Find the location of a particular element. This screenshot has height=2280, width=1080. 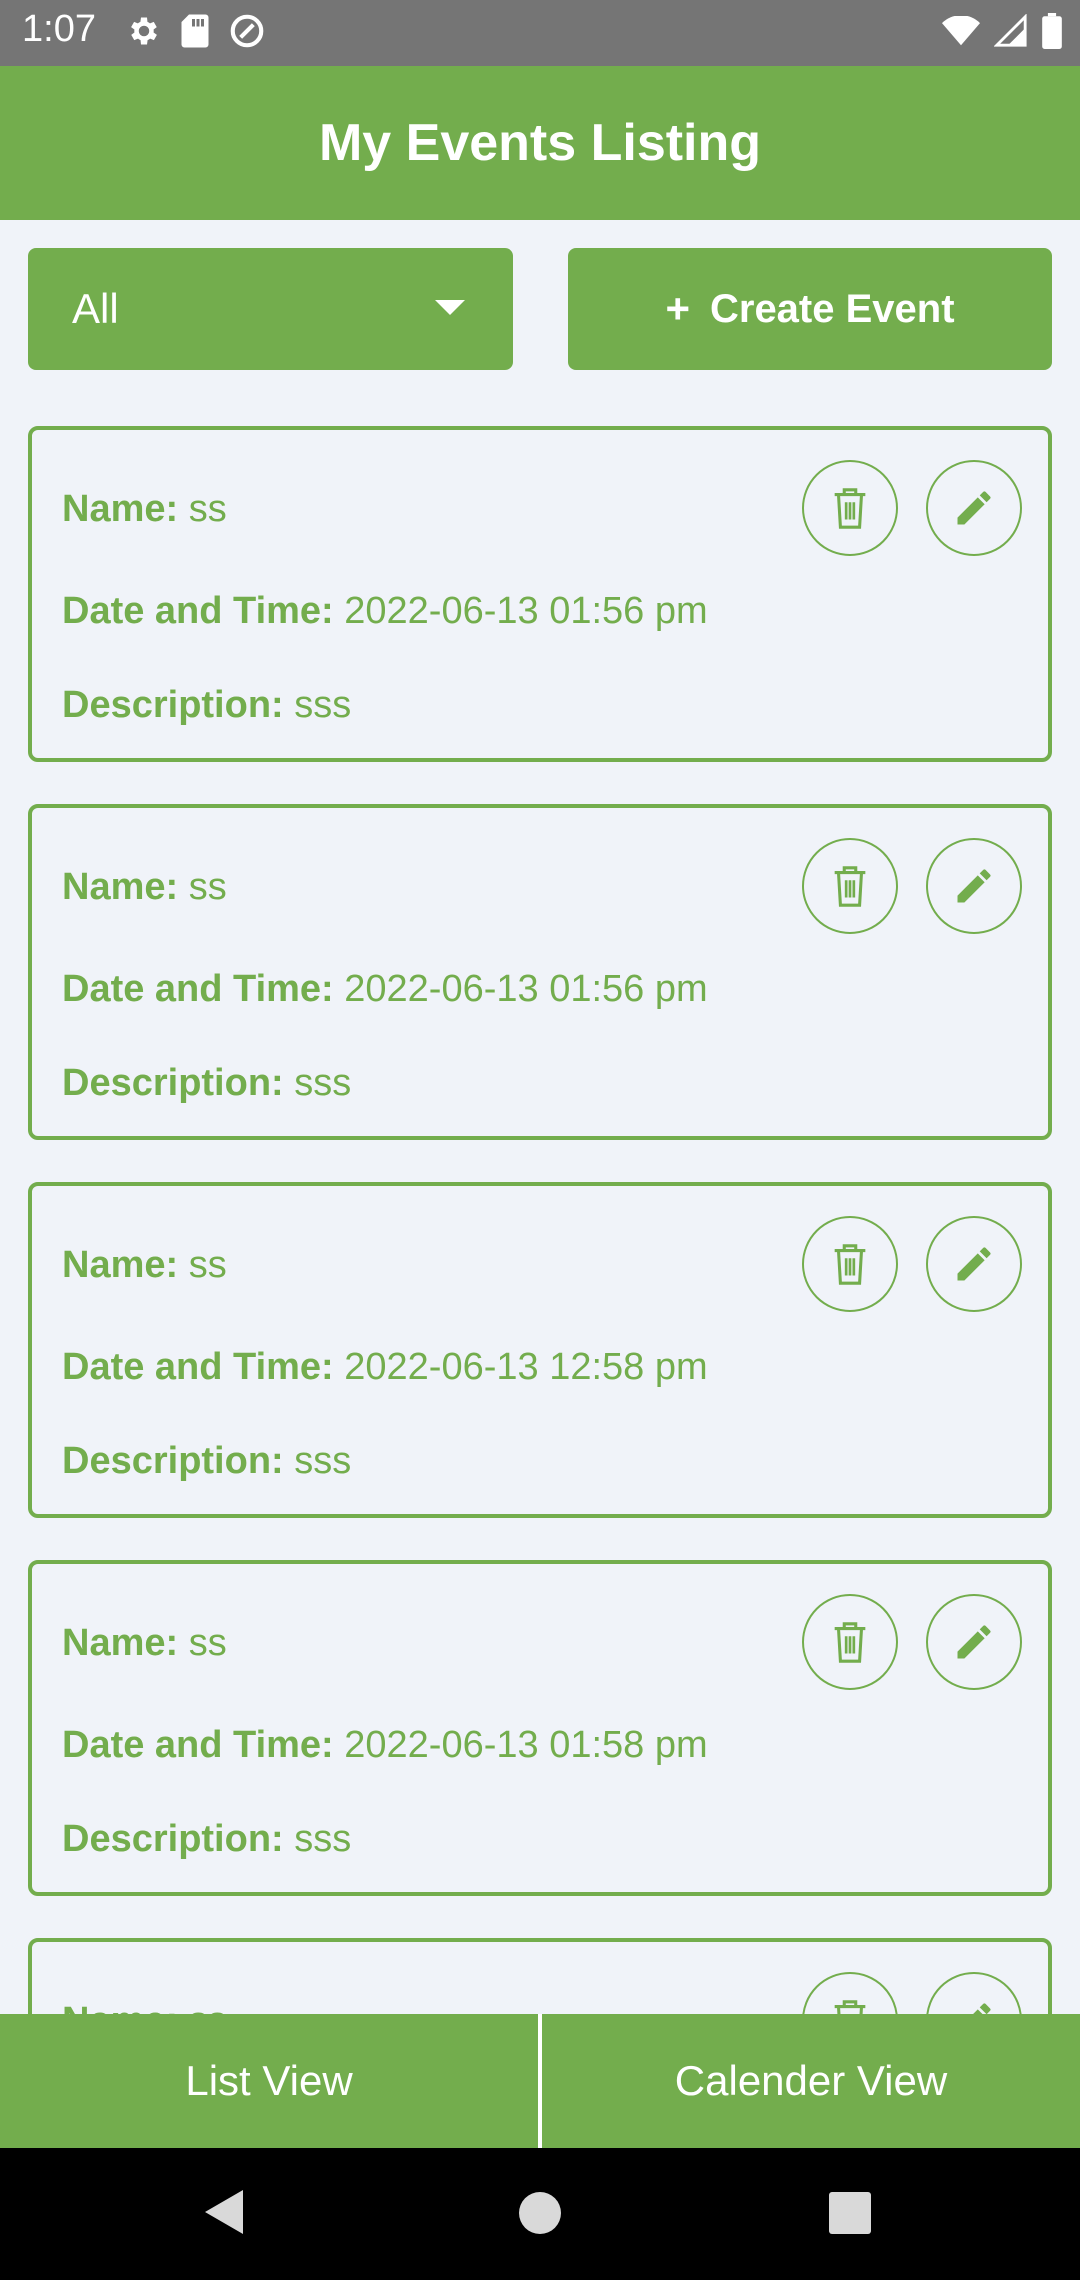

plus-icon: + is located at coordinates (677, 308).